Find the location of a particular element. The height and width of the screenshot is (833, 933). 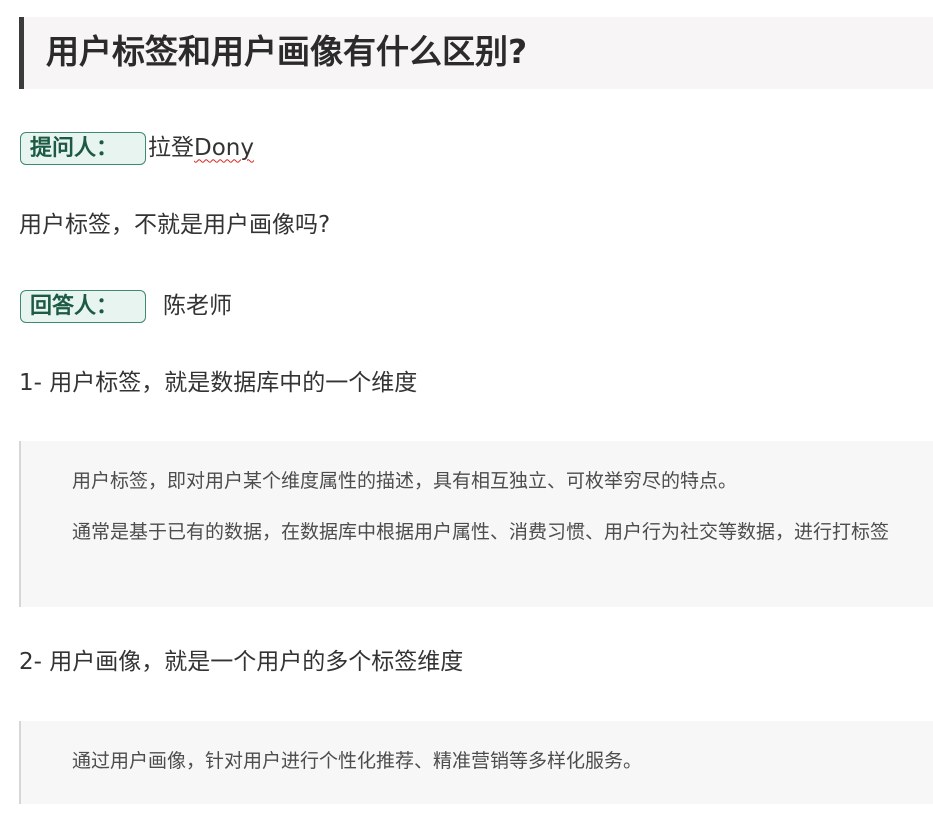

section1-quote-line1: 用户标签，即对用户某个维度属性的描述，具有相互独立、可枚举穷尽的特点。 is located at coordinates (405, 481).